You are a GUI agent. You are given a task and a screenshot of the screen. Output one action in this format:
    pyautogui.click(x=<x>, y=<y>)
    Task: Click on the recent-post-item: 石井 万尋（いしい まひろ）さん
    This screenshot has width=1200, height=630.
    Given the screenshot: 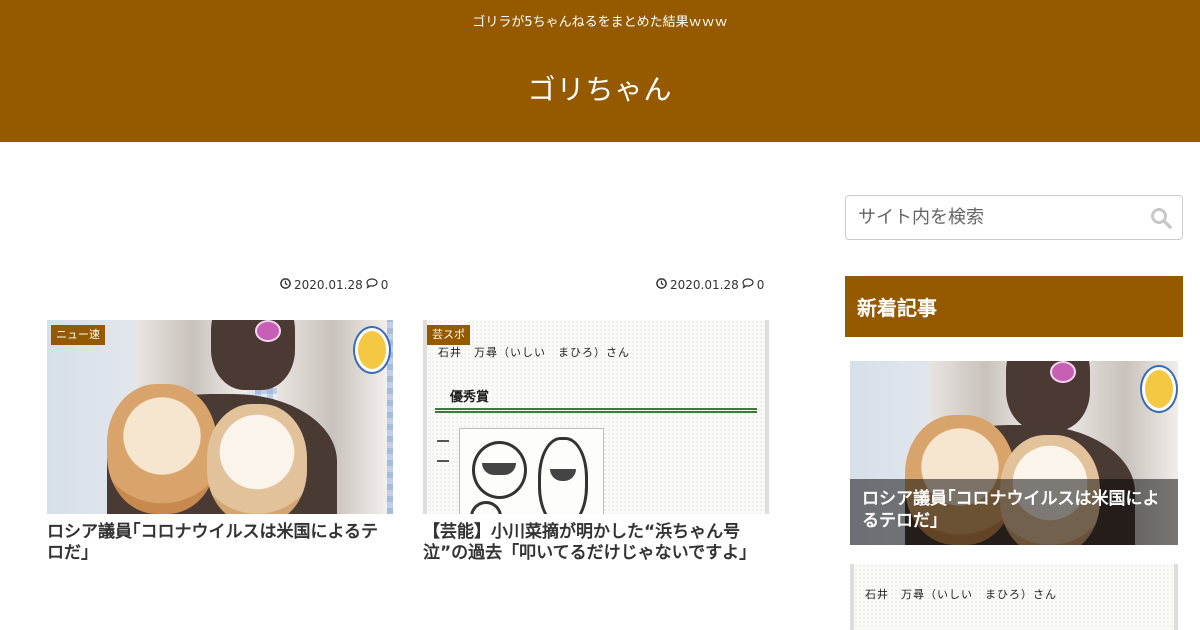 What is the action you would take?
    pyautogui.click(x=1014, y=597)
    